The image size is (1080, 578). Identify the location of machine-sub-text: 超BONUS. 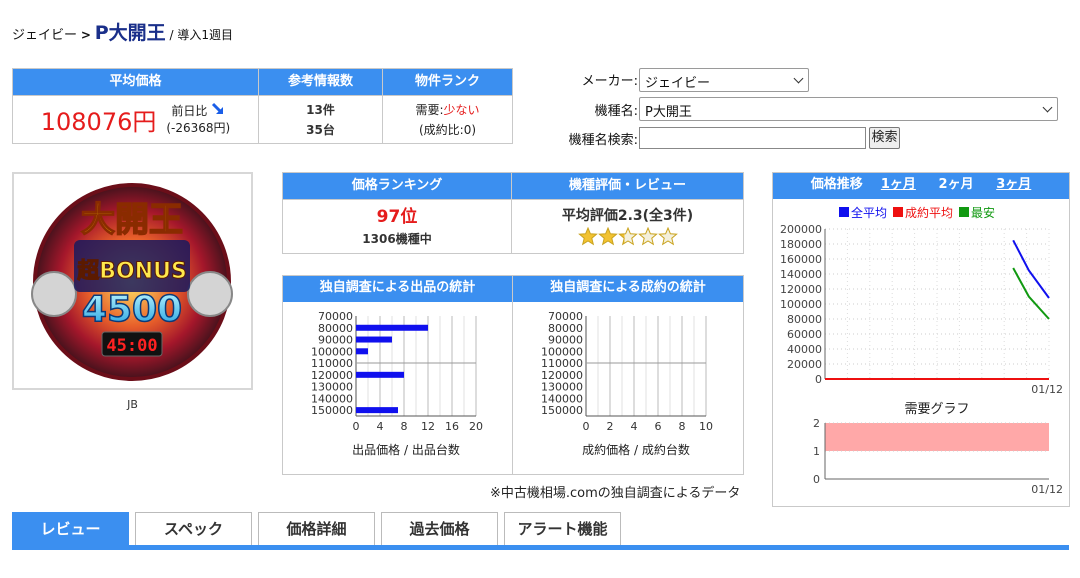
(132, 271).